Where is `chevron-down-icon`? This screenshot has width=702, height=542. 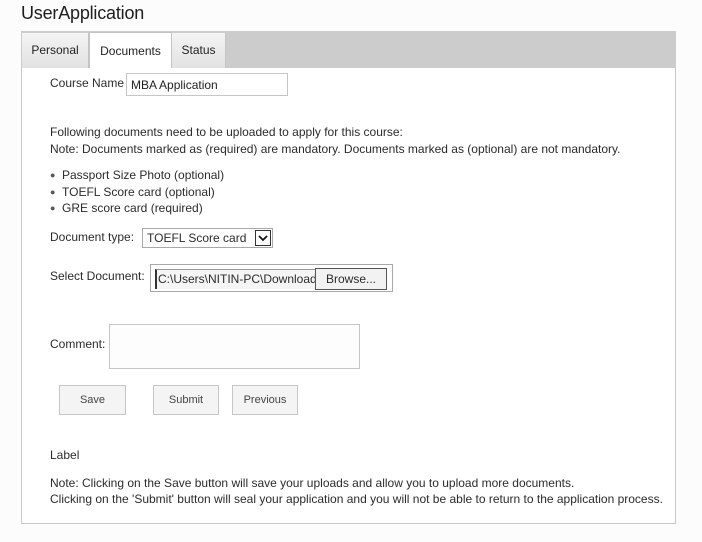
chevron-down-icon is located at coordinates (263, 238).